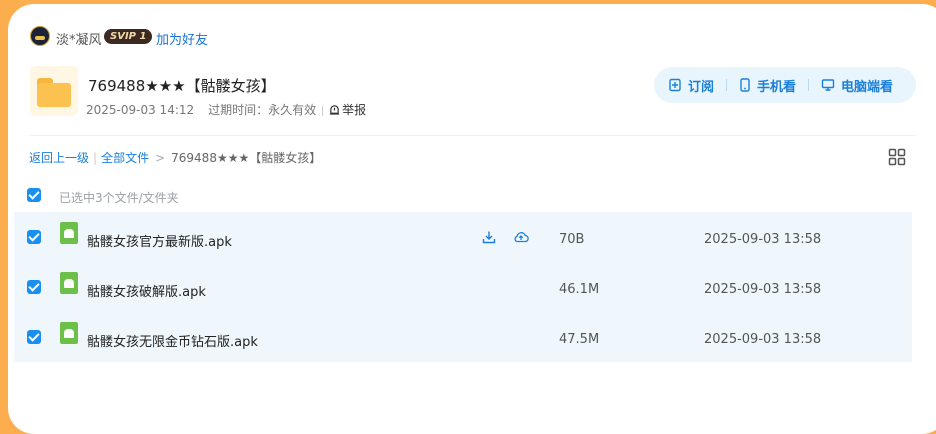 The width and height of the screenshot is (936, 434). Describe the element at coordinates (128, 36) in the screenshot. I see `svip-badge: SVIP 1` at that location.